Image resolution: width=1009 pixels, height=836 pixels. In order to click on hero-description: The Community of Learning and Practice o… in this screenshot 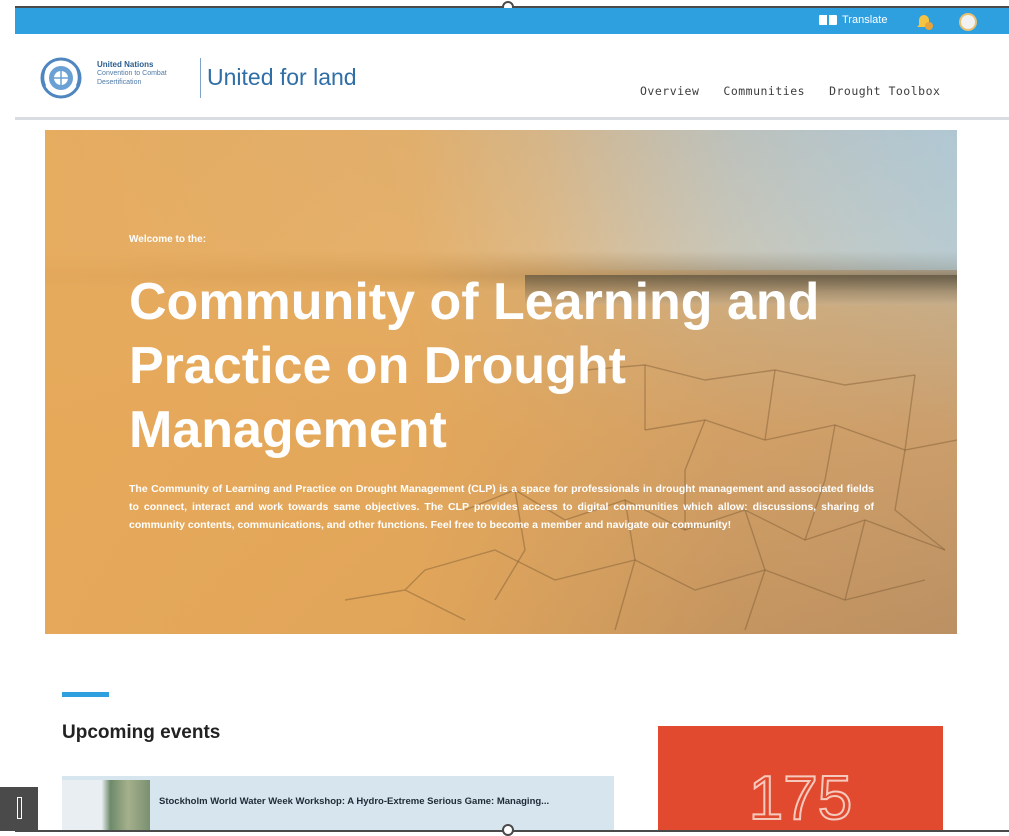, I will do `click(501, 507)`.